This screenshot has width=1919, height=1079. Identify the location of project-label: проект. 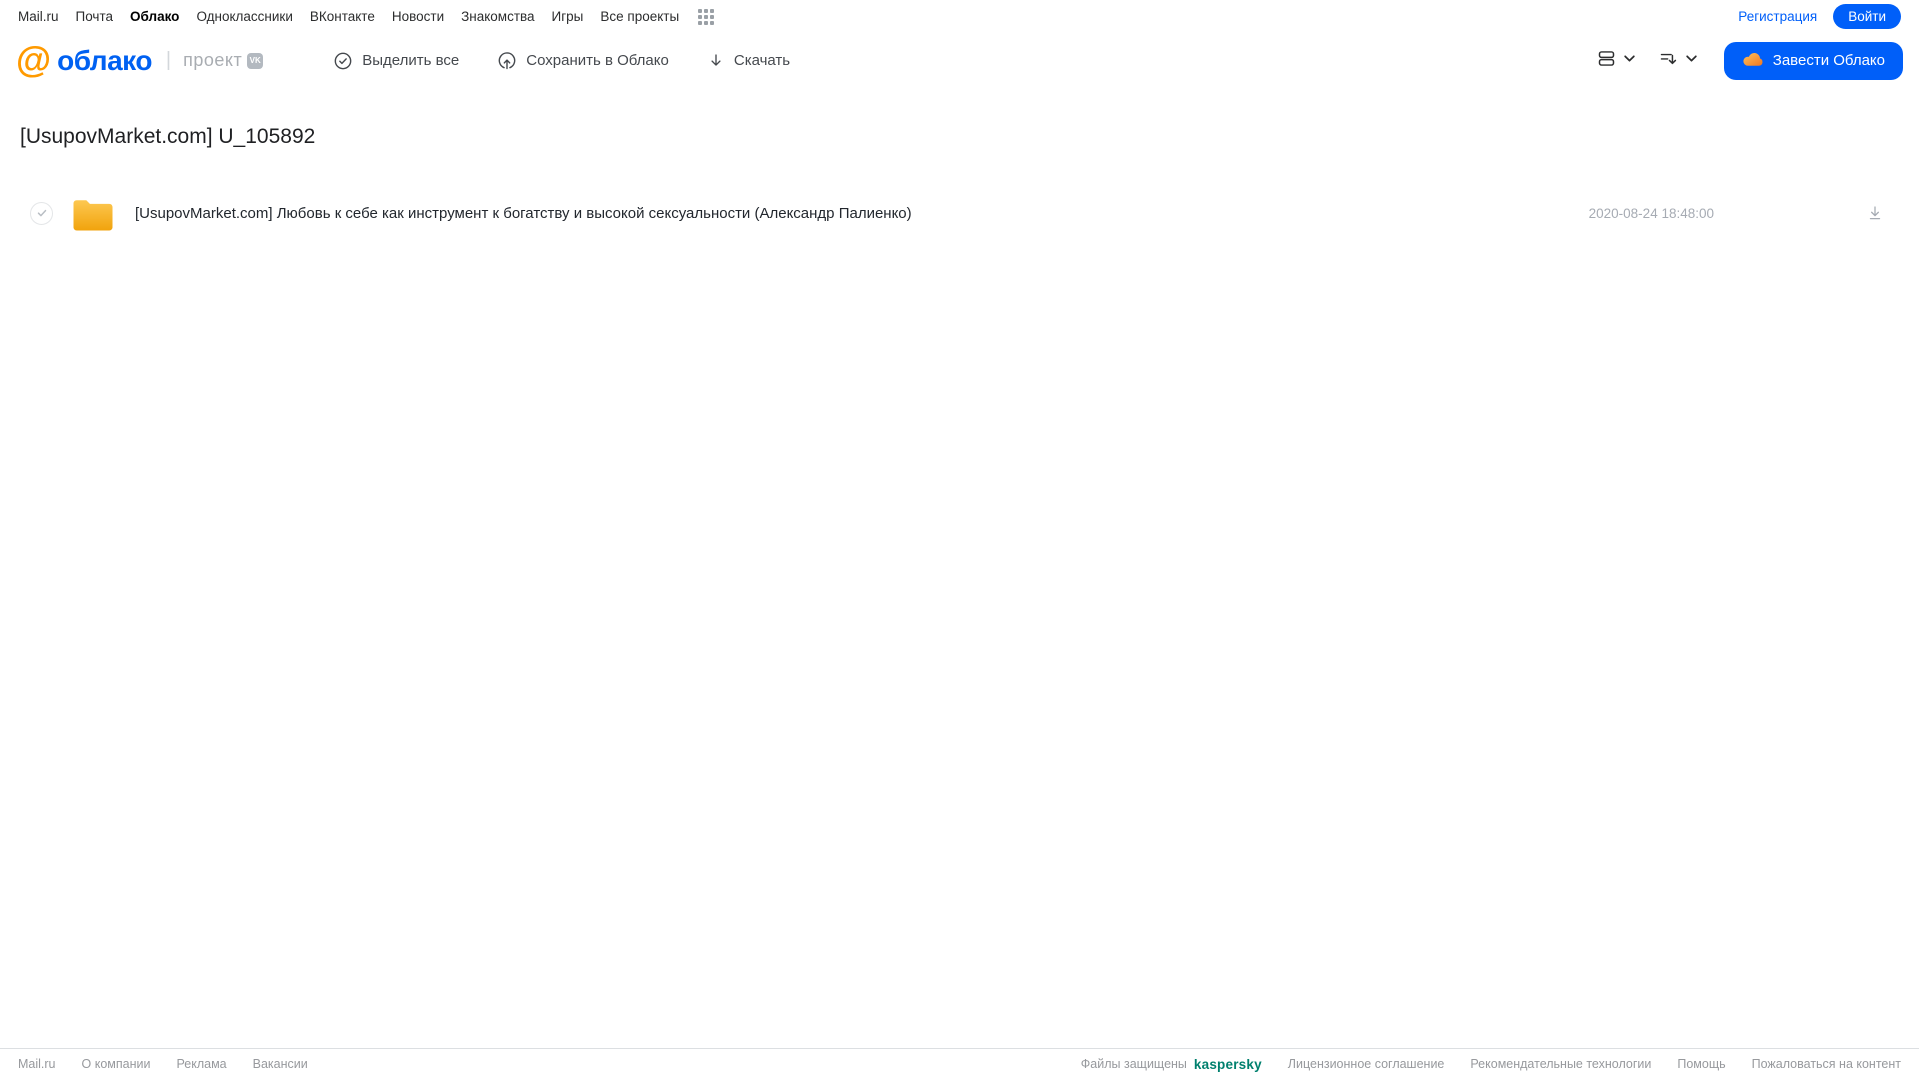
(213, 60).